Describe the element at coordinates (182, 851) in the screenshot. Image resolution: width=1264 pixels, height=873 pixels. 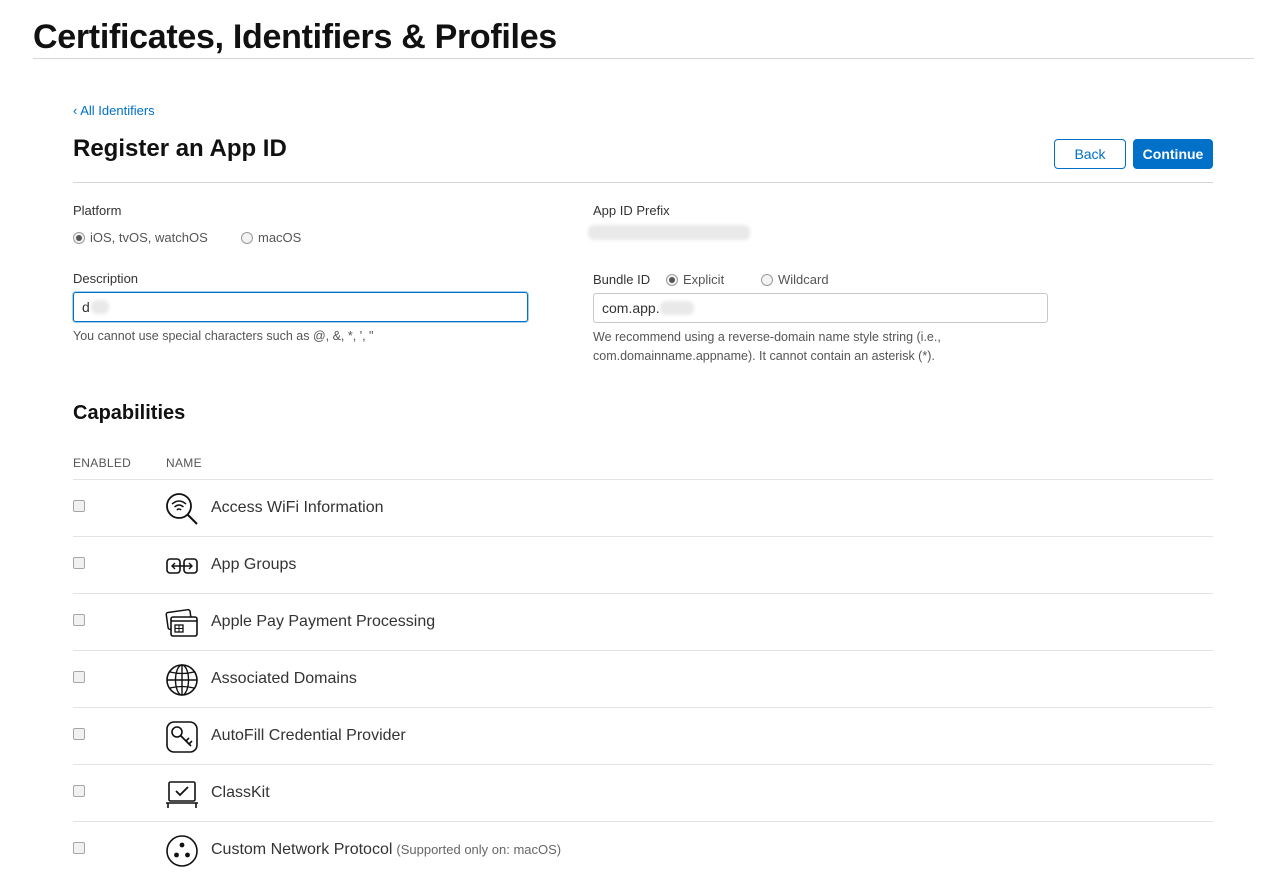
I see `network-protocol-icon` at that location.